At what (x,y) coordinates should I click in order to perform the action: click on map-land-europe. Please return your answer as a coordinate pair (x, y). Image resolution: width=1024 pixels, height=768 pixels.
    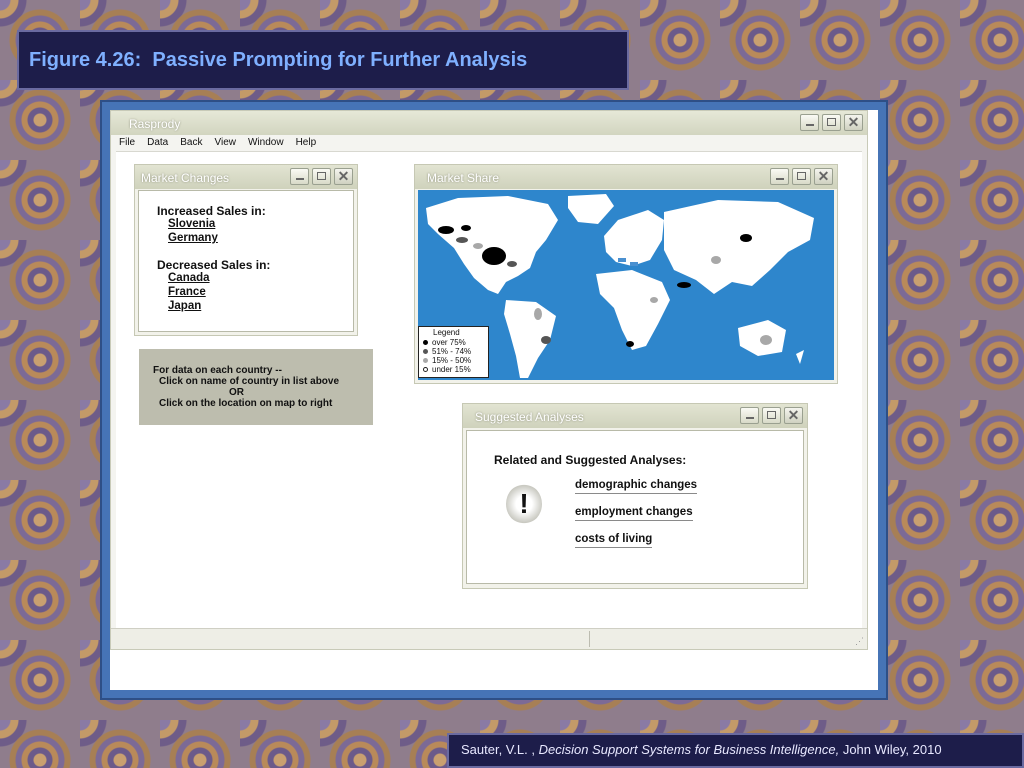
    Looking at the image, I should click on (634, 238).